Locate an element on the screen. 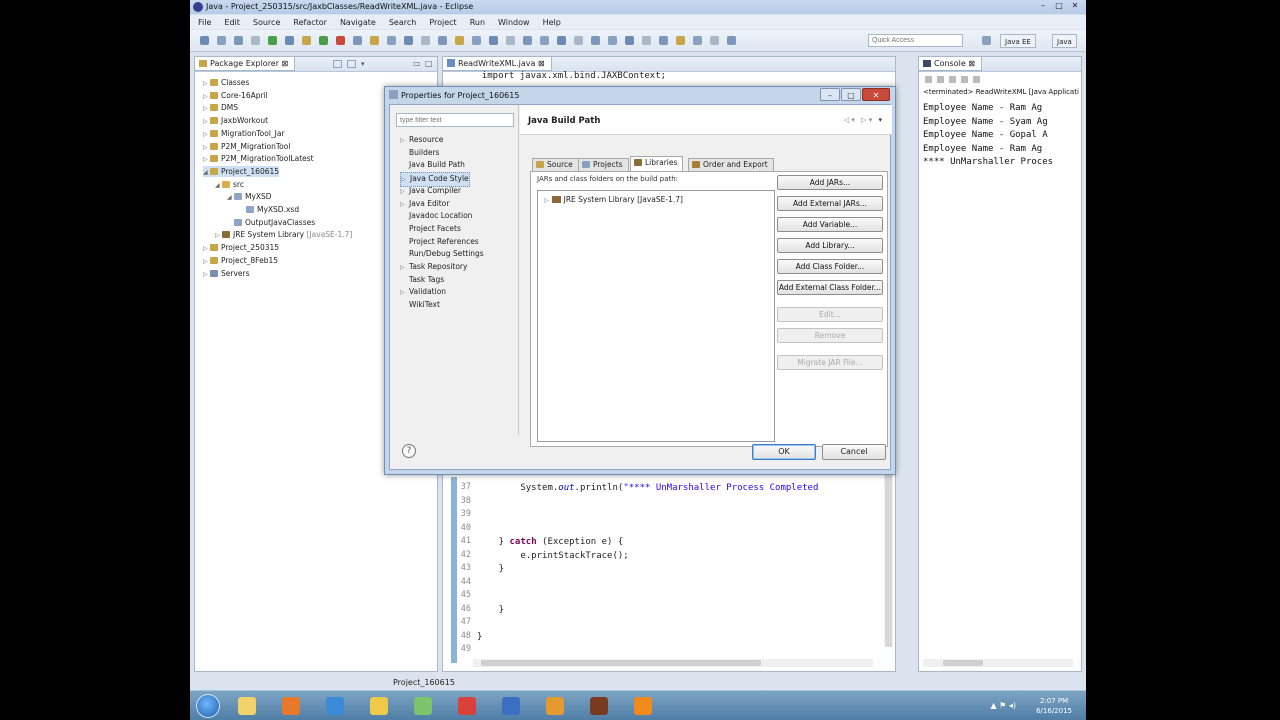 This screenshot has height=720, width=1280. taskbar-app-ie is located at coordinates (335, 706).